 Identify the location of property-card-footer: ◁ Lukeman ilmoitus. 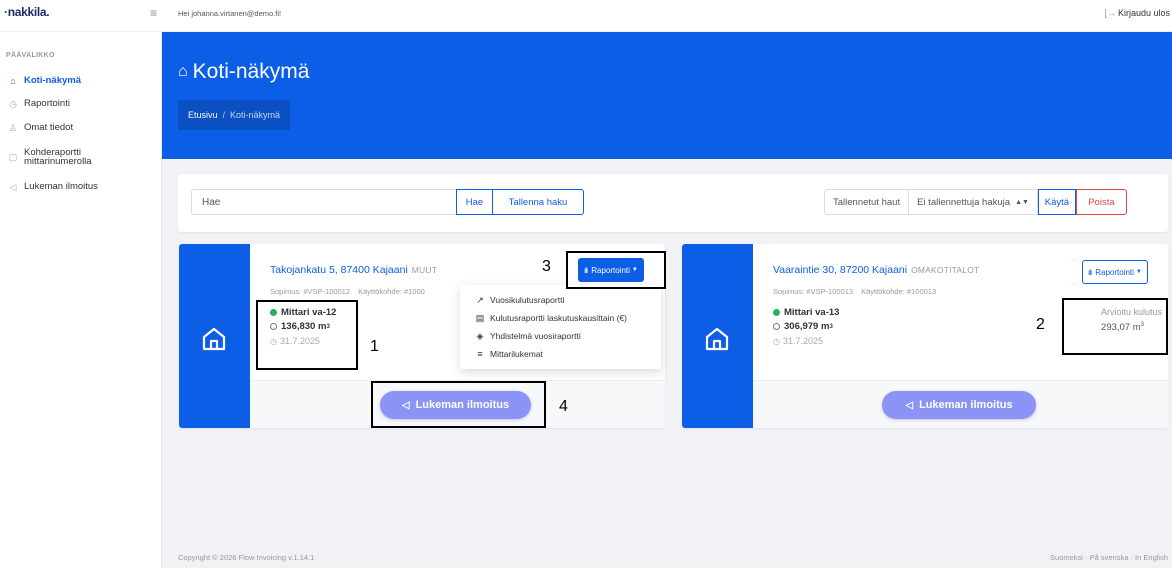
(960, 404).